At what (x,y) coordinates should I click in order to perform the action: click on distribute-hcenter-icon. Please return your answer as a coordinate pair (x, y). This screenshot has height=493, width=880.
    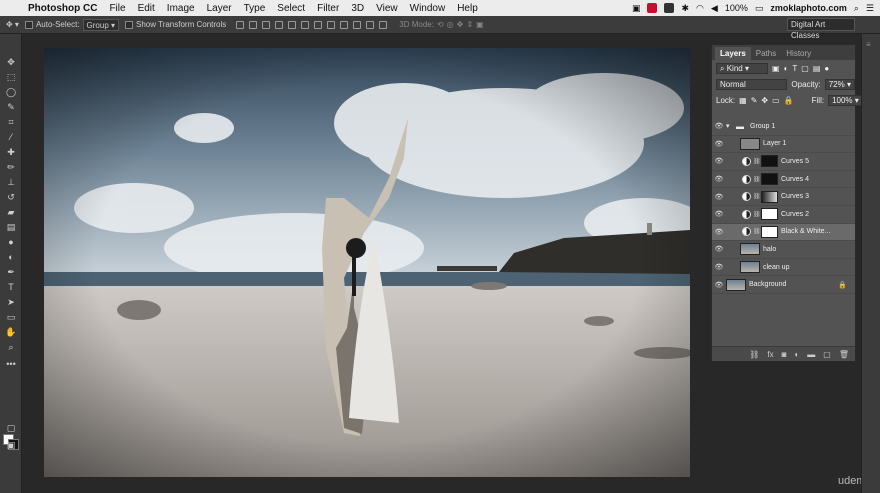
    Looking at the image, I should click on (370, 24).